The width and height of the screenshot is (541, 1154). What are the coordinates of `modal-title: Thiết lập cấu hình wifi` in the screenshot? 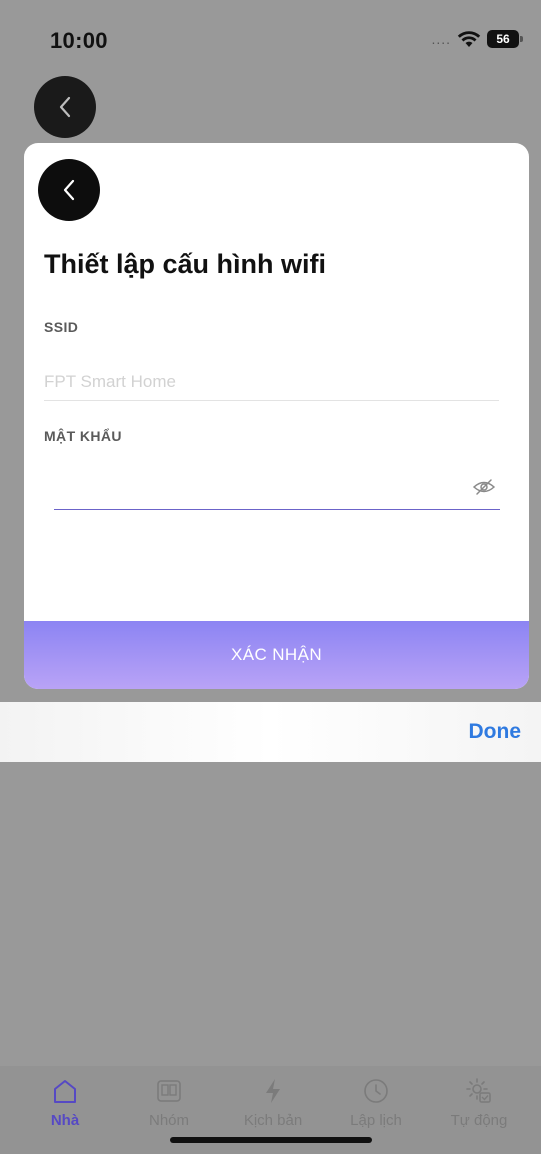 It's located at (185, 264).